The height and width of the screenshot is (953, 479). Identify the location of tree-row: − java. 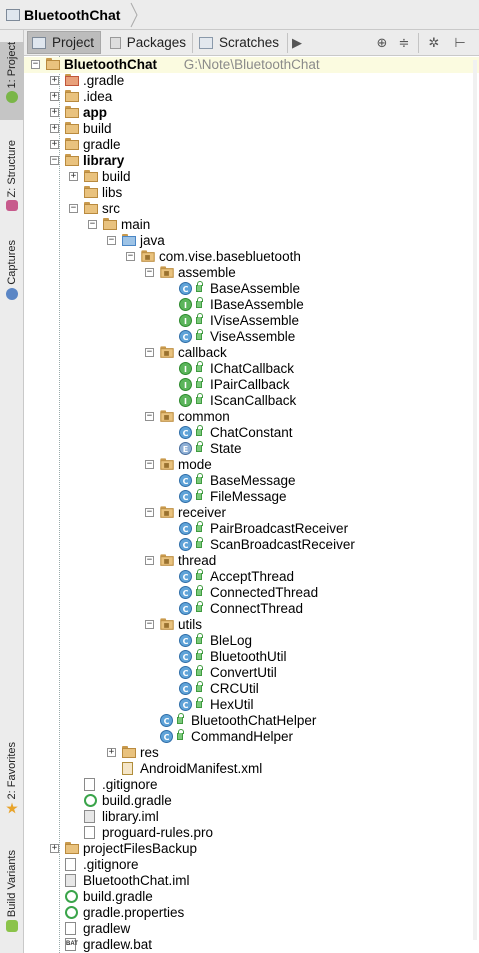
(251, 241).